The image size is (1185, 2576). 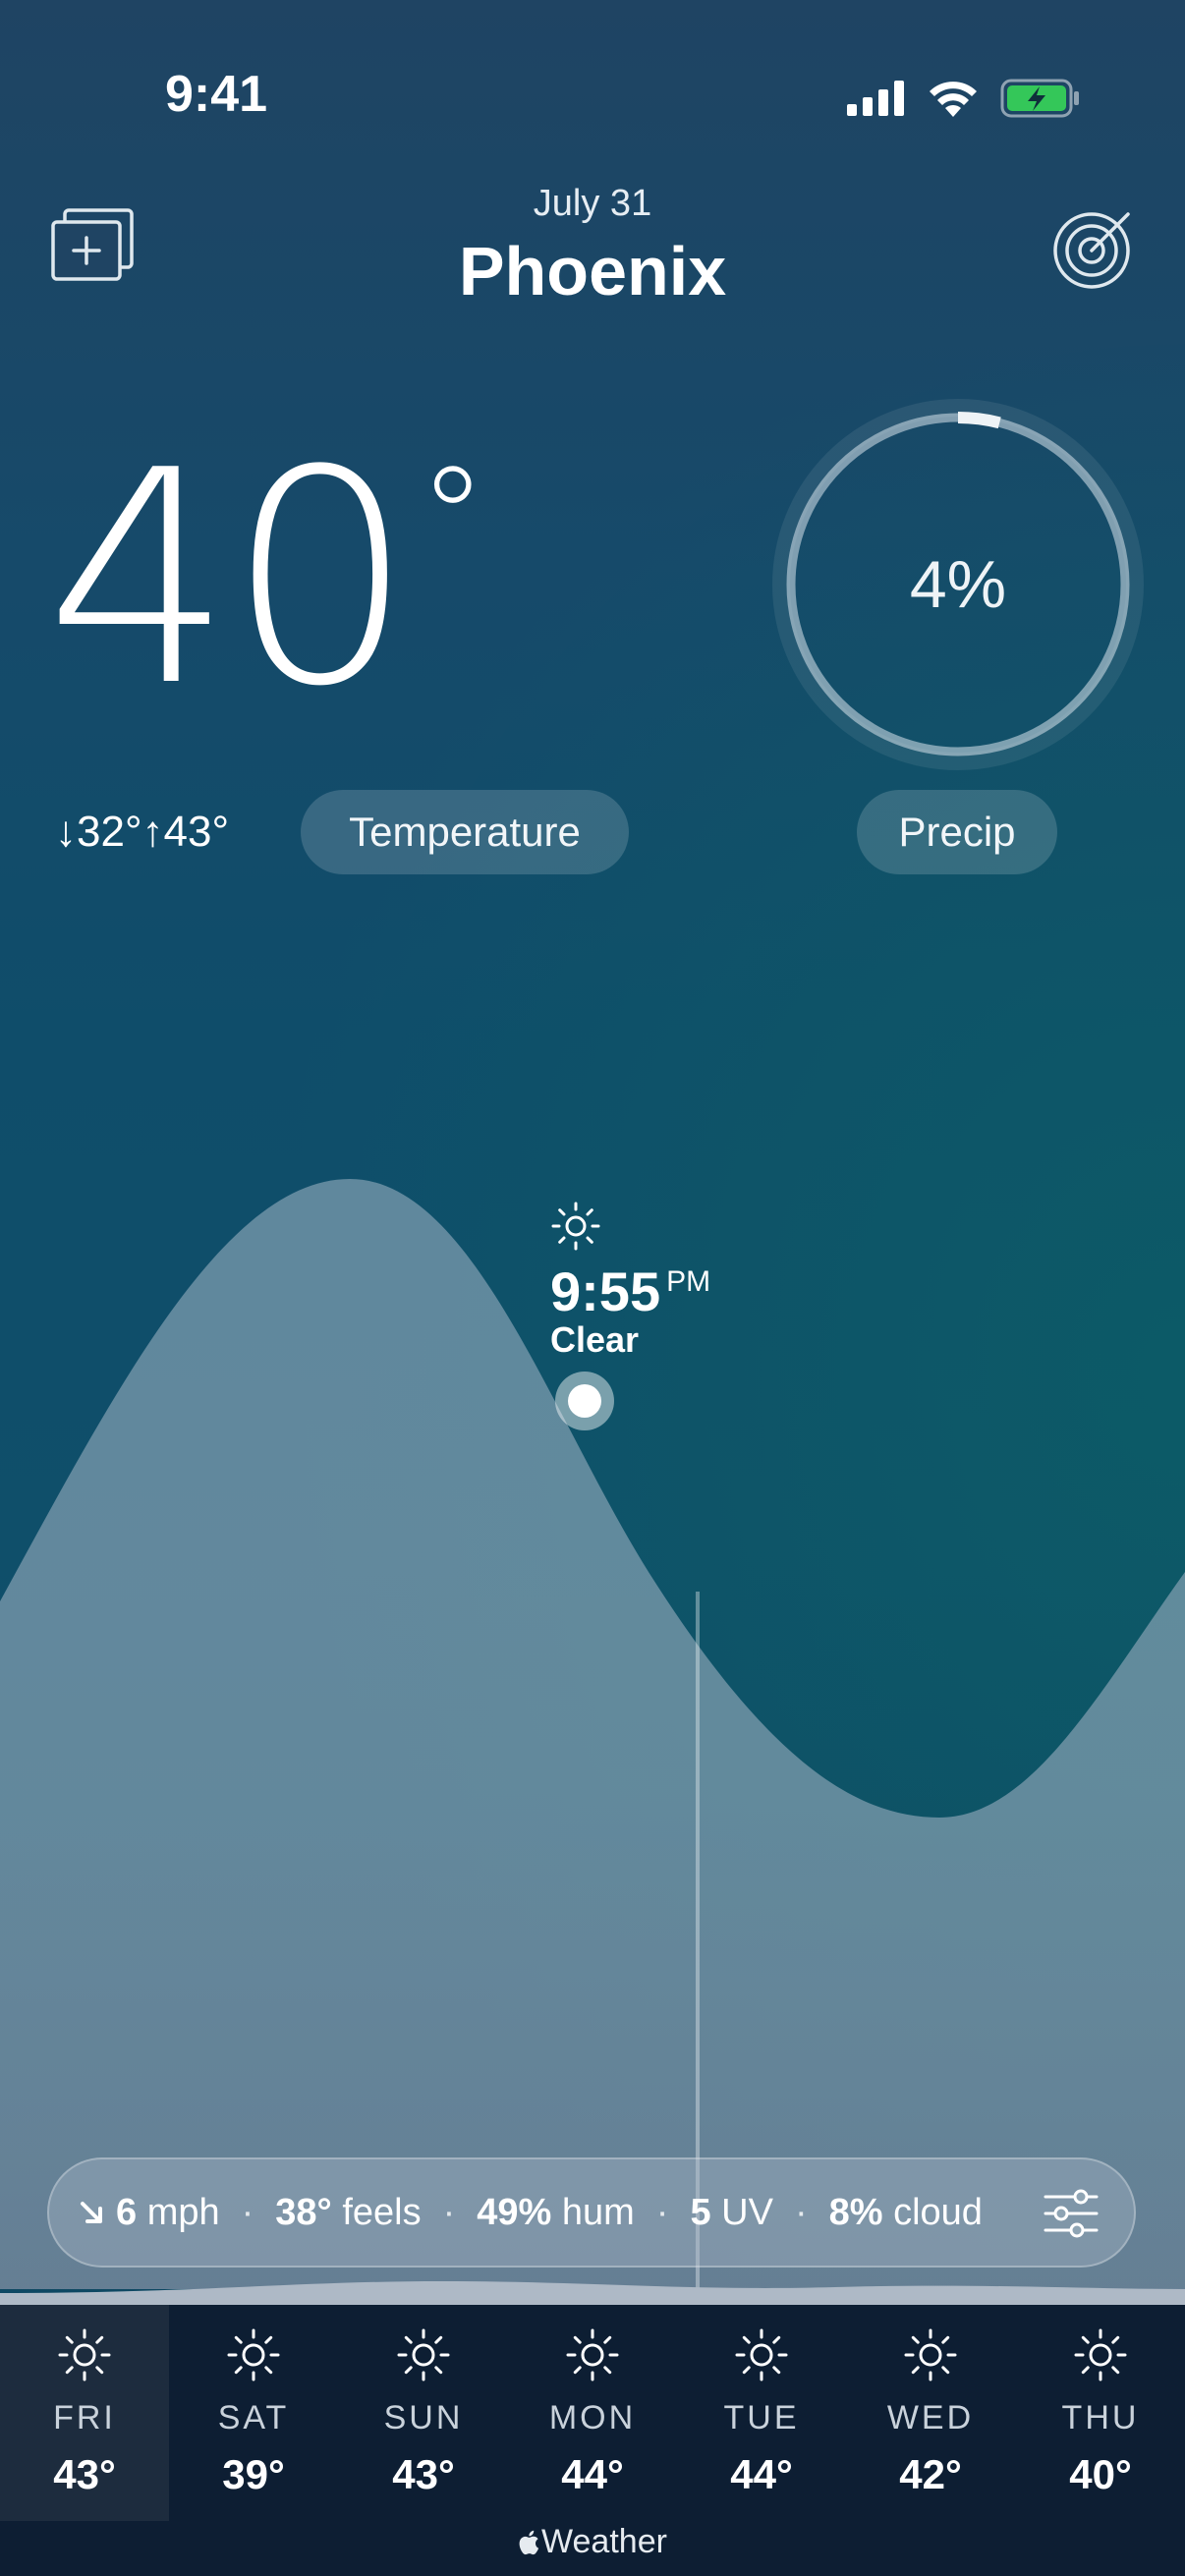 I want to click on forecast-day-name: SUN, so click(x=424, y=2417).